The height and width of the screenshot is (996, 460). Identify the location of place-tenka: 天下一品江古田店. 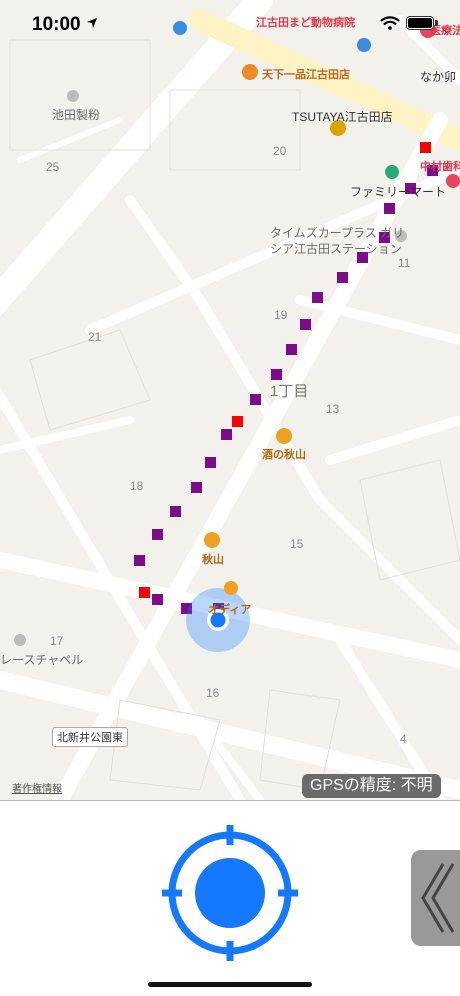
(306, 74).